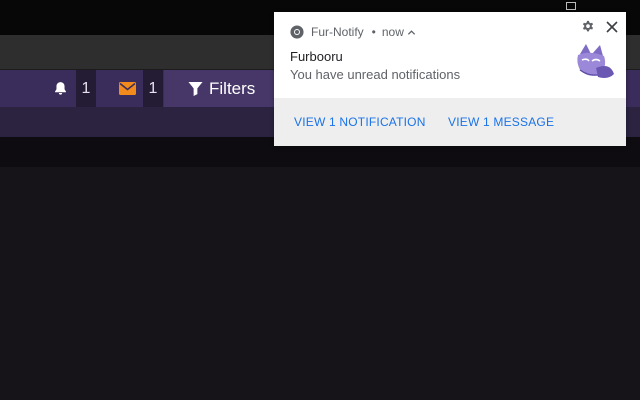  Describe the element at coordinates (195, 88) in the screenshot. I see `filter-icon` at that location.